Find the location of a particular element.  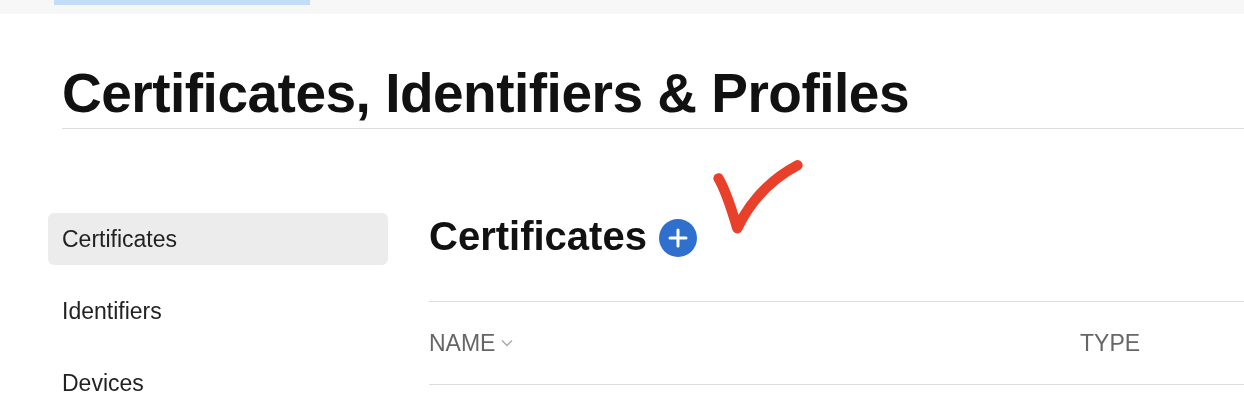

caret-icon is located at coordinates (507, 343).